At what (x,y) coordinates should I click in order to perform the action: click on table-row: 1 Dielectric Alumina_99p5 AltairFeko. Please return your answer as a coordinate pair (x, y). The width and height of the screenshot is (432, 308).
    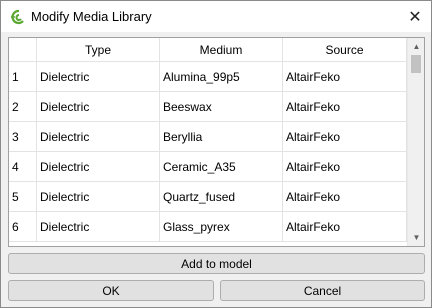
    Looking at the image, I should click on (208, 77).